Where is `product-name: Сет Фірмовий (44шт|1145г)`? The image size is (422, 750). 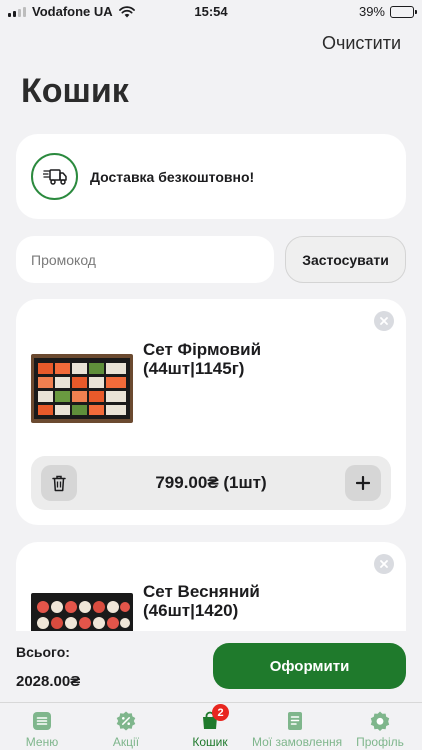 product-name: Сет Фірмовий (44шт|1145г) is located at coordinates (202, 359).